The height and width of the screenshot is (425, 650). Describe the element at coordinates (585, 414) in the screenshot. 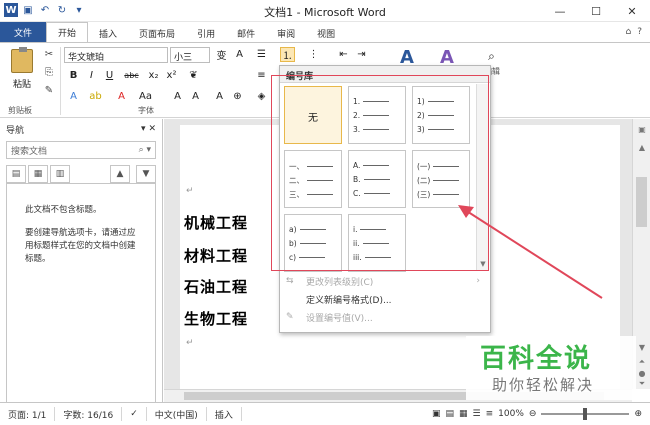

I see `zoom-slider` at that location.